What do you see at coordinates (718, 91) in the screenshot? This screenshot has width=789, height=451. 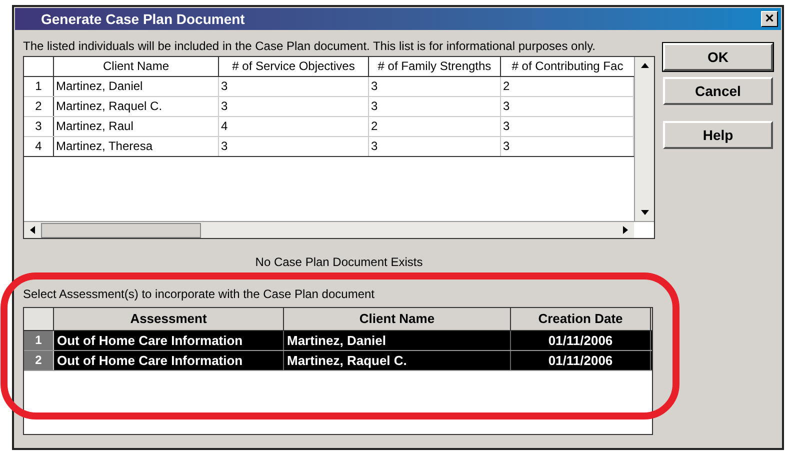 I see `dialog-button: Cancel` at bounding box center [718, 91].